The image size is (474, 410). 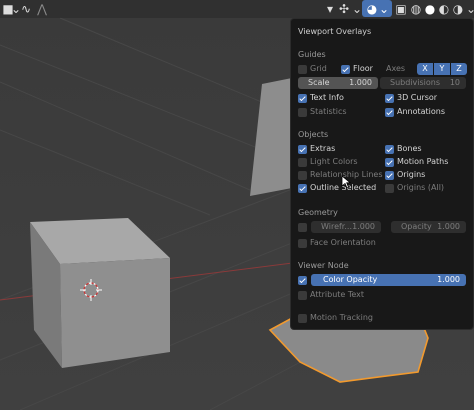 What do you see at coordinates (409, 148) in the screenshot?
I see `bones-label: Bones` at bounding box center [409, 148].